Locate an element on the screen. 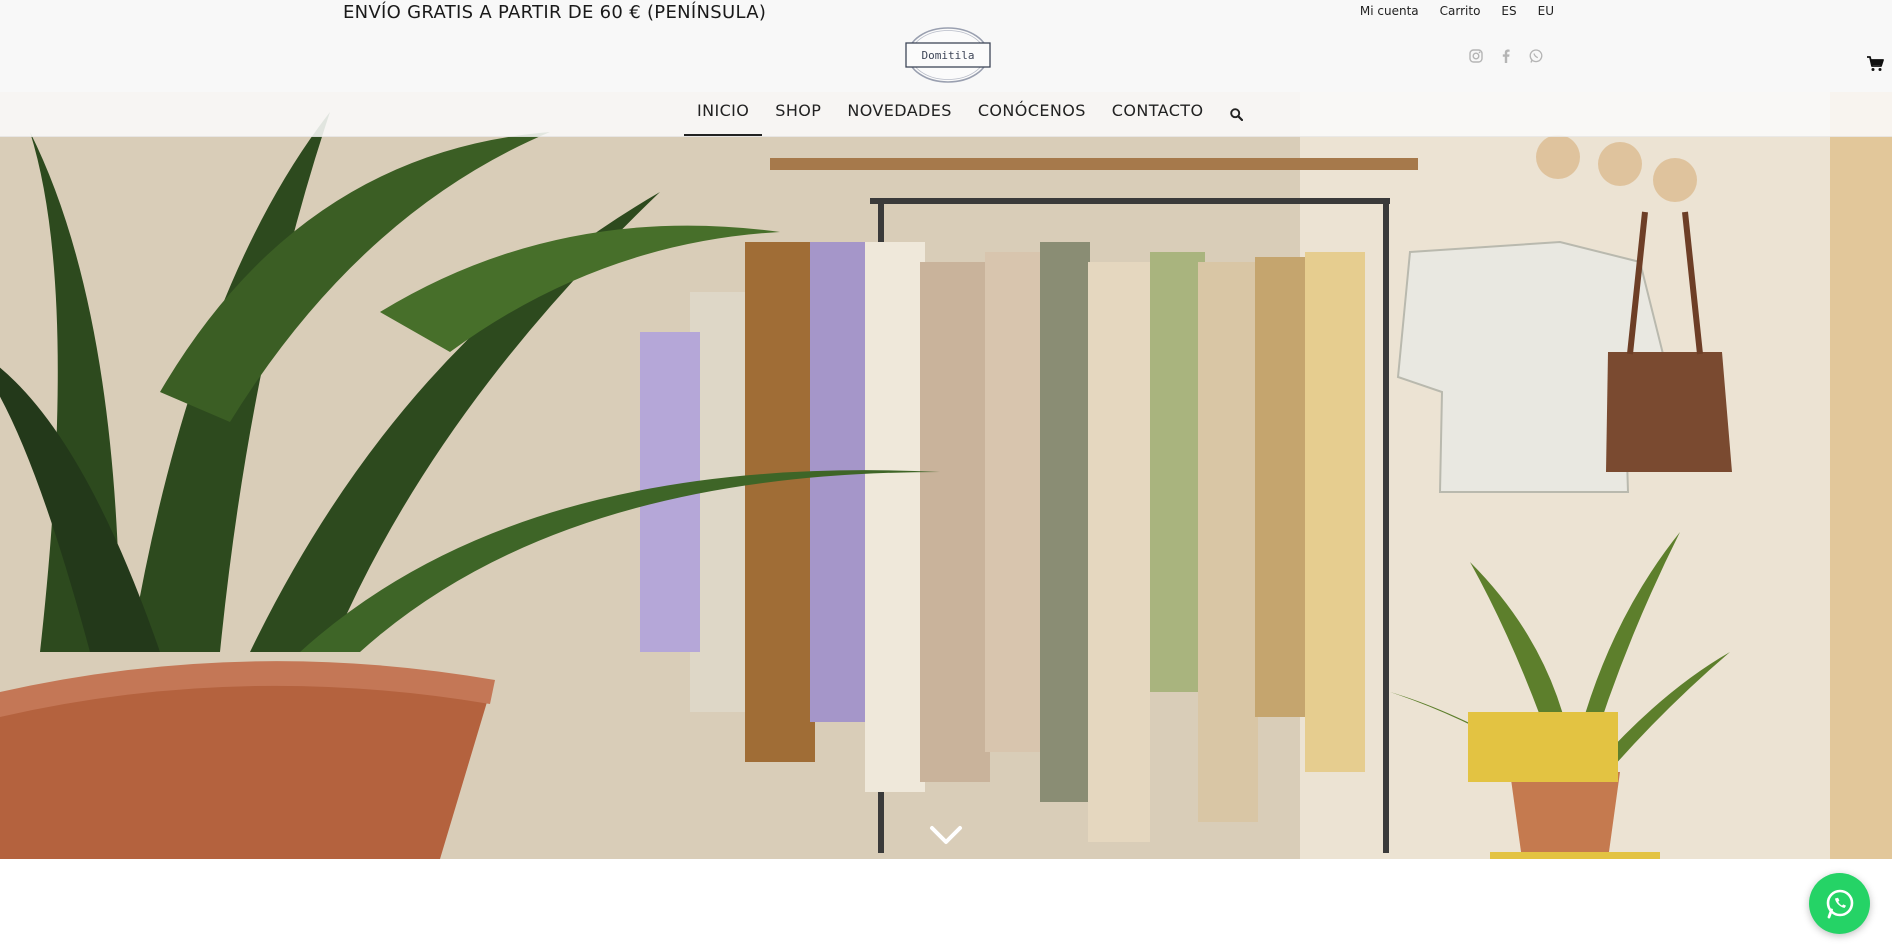 Image resolution: width=1892 pixels, height=944 pixels. main-navigation: INICIO SHOP NOVEDADES CONÓCENOS CONTACTO is located at coordinates (946, 114).